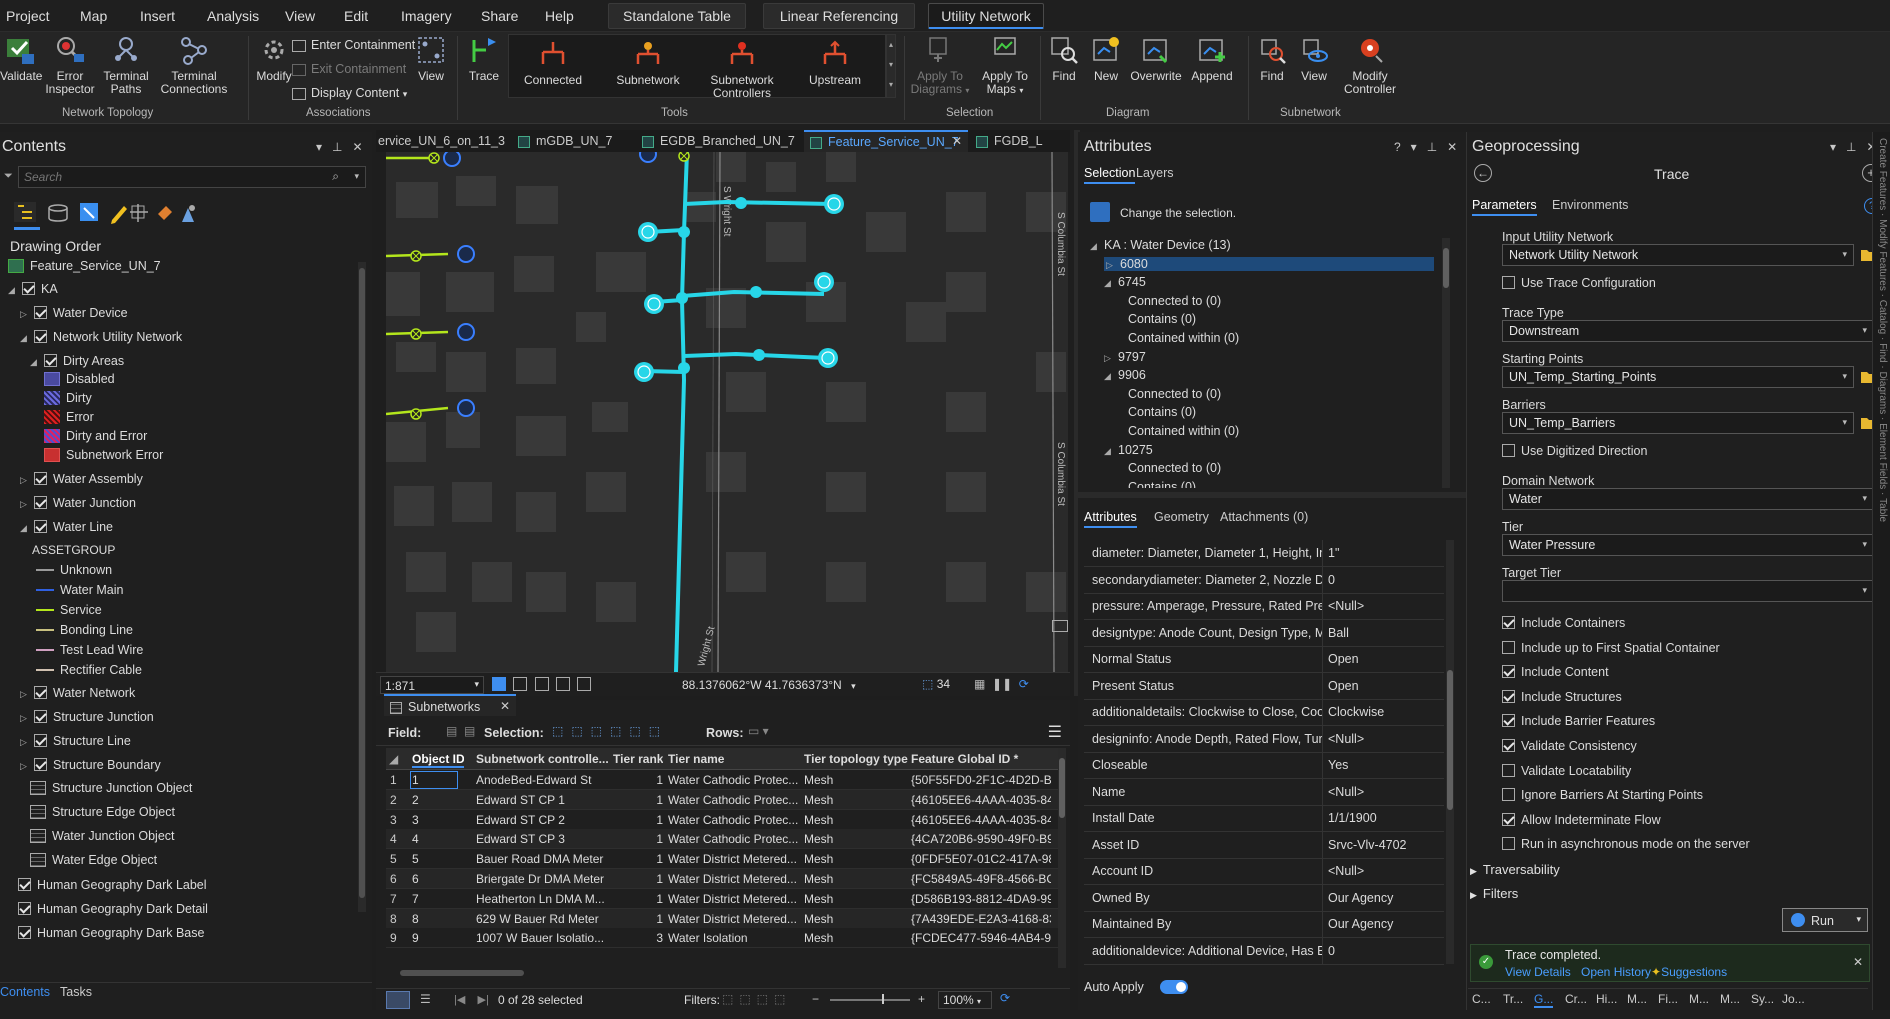 The image size is (1890, 1019). I want to click on table-water-edge-object: Water Edge Object, so click(93, 860).